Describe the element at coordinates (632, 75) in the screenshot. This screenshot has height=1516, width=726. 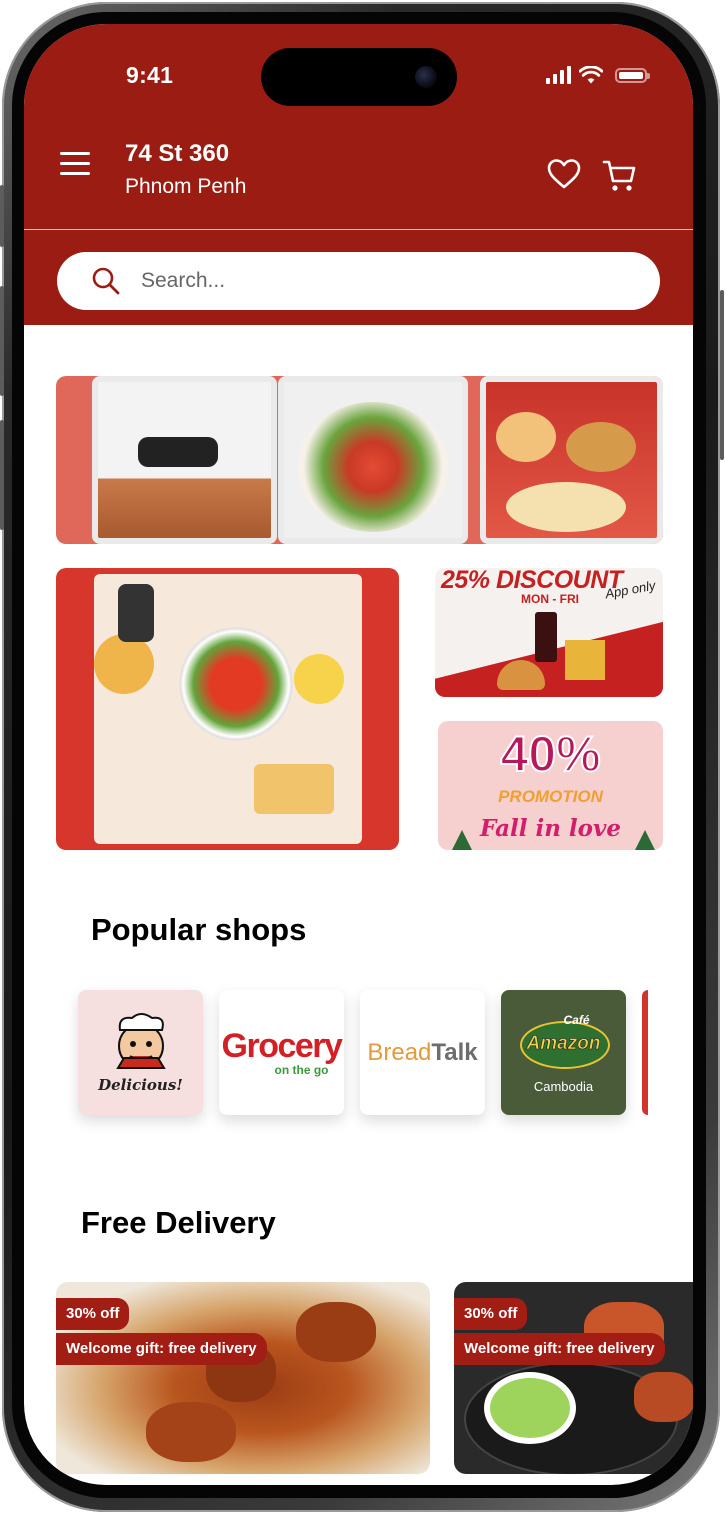
I see `battery-icon` at that location.